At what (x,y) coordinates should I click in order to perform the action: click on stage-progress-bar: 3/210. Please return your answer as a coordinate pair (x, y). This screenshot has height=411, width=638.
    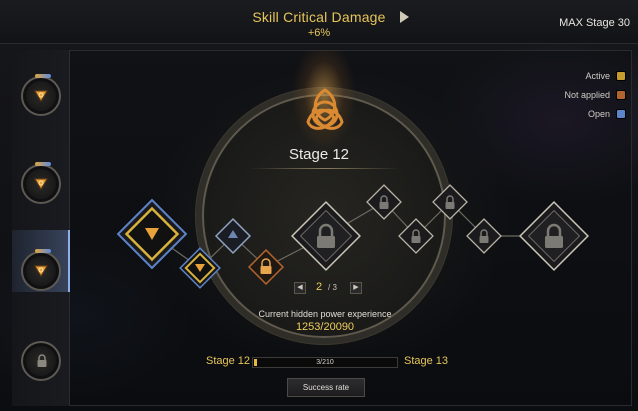
    Looking at the image, I should click on (325, 362).